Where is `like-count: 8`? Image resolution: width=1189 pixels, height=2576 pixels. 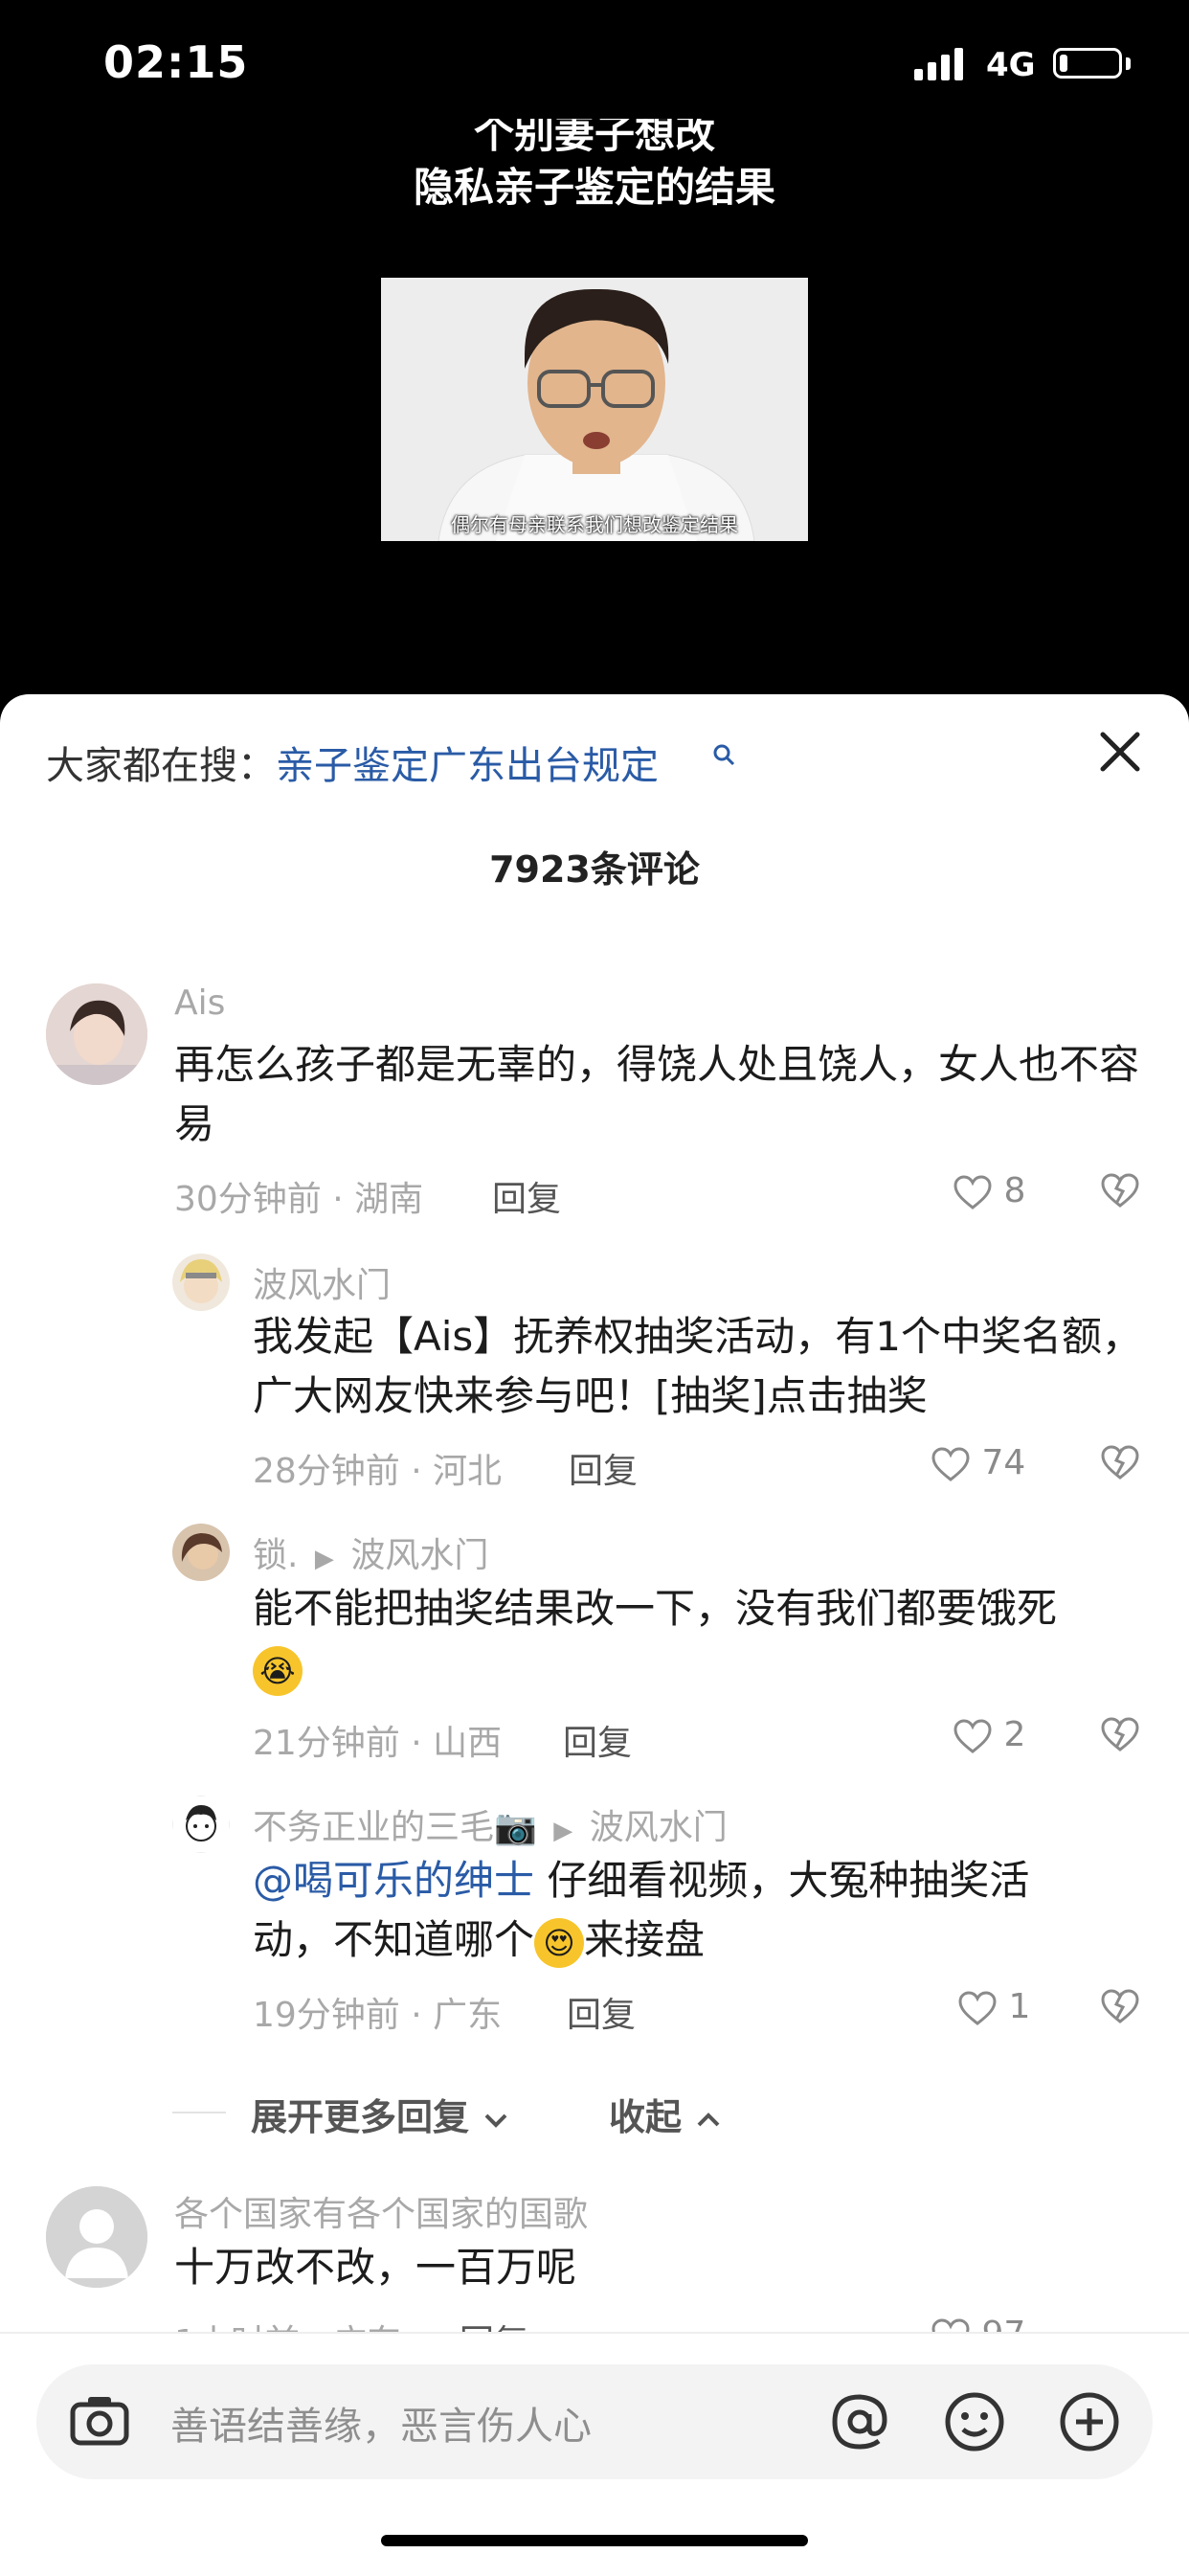
like-count: 8 is located at coordinates (1014, 1190).